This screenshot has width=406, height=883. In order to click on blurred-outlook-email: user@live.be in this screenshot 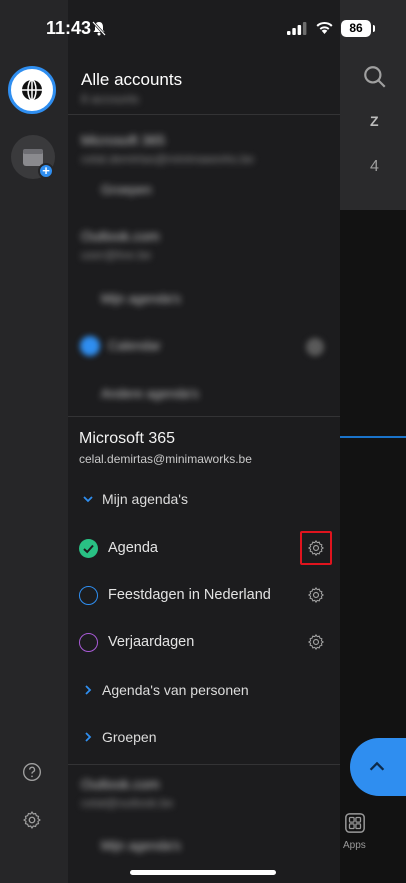, I will do `click(116, 255)`.